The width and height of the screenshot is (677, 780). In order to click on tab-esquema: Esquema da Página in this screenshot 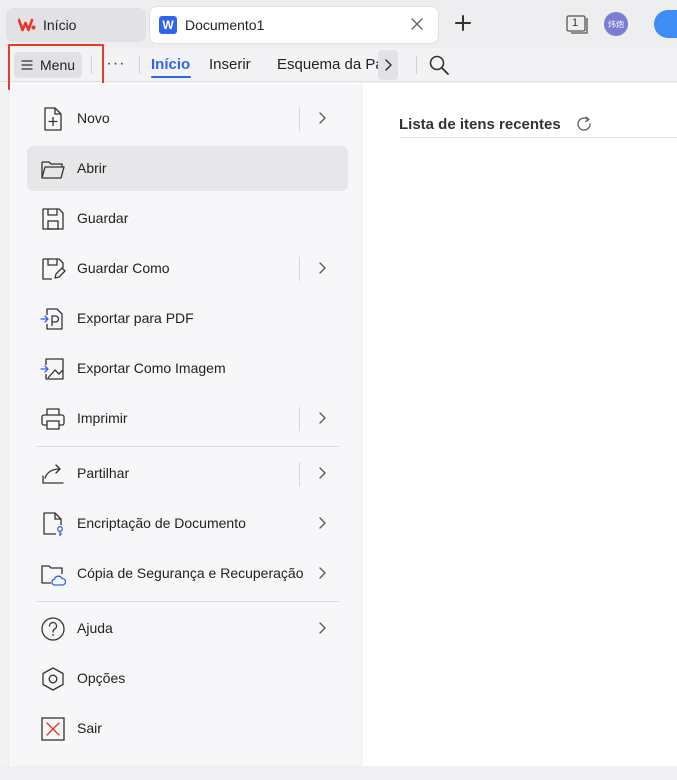, I will do `click(328, 64)`.